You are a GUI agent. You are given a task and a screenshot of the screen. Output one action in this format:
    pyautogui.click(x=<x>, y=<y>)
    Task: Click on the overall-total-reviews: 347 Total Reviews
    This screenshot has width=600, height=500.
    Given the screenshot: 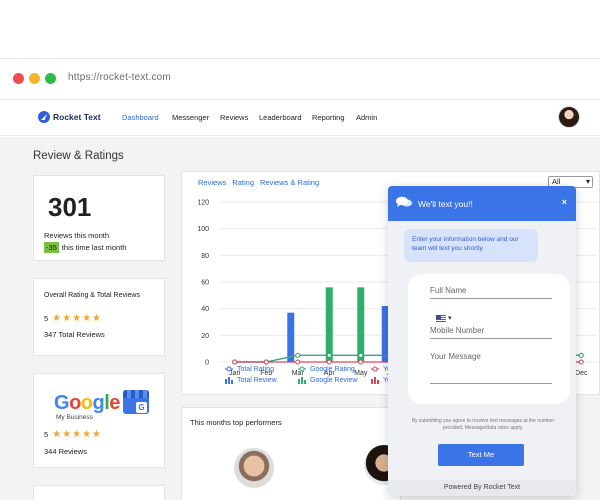 What is the action you would take?
    pyautogui.click(x=74, y=334)
    